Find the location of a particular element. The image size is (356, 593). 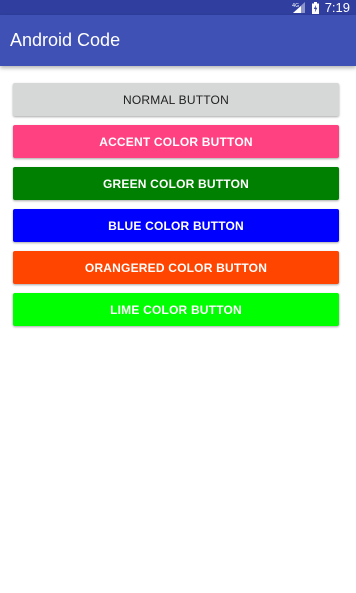

app-bar: Android Code is located at coordinates (178, 40).